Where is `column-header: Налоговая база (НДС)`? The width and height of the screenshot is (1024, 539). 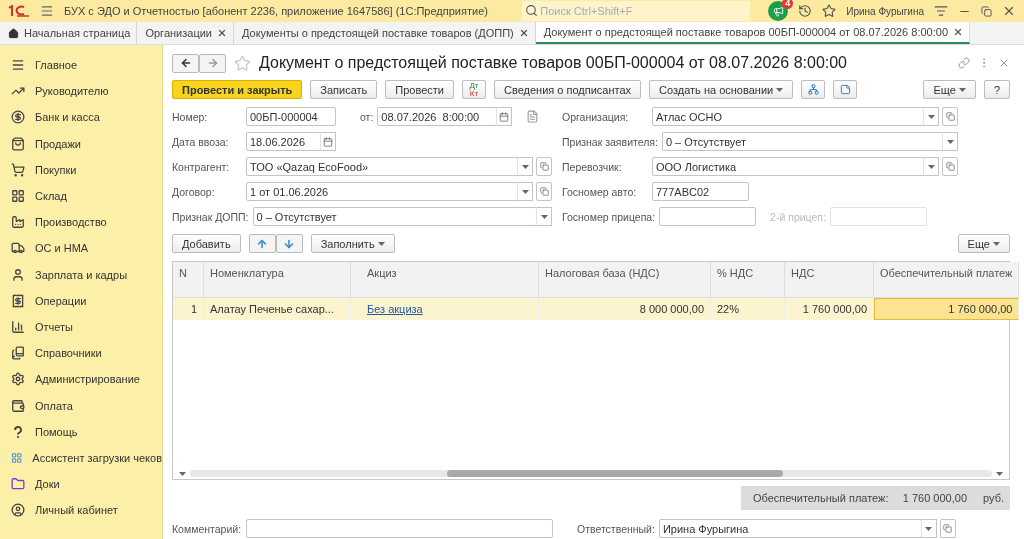
column-header: Налоговая база (НДС) is located at coordinates (625, 280).